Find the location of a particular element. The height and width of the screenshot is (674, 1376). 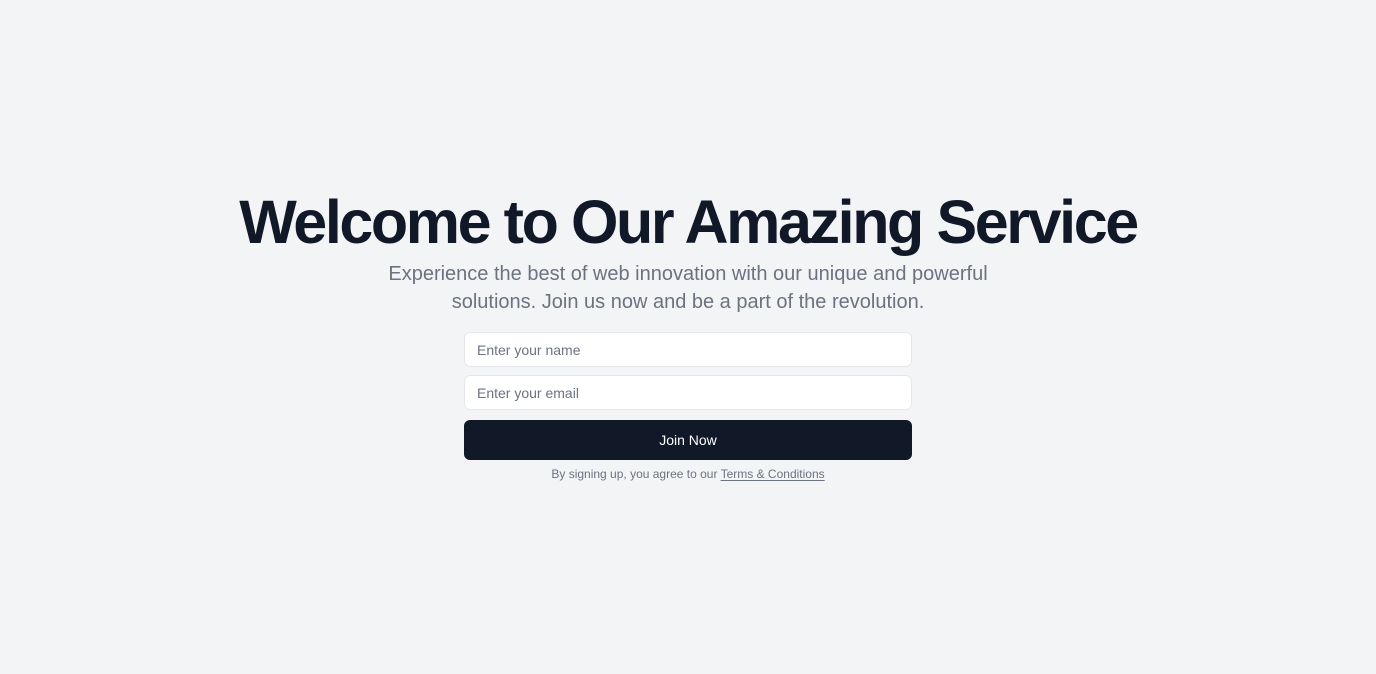

terms-link: Terms & Conditions is located at coordinates (773, 474).